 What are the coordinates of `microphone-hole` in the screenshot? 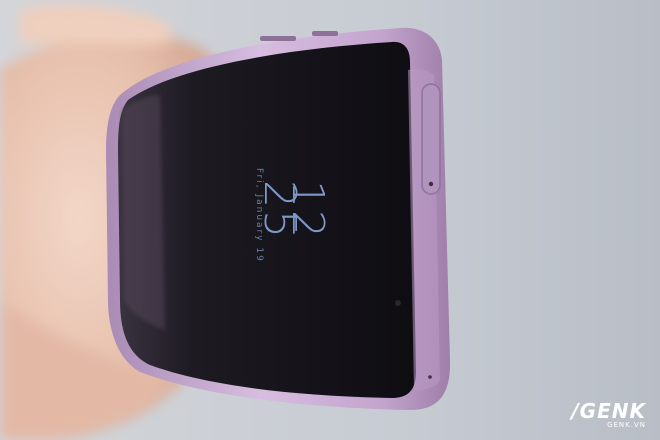 It's located at (430, 377).